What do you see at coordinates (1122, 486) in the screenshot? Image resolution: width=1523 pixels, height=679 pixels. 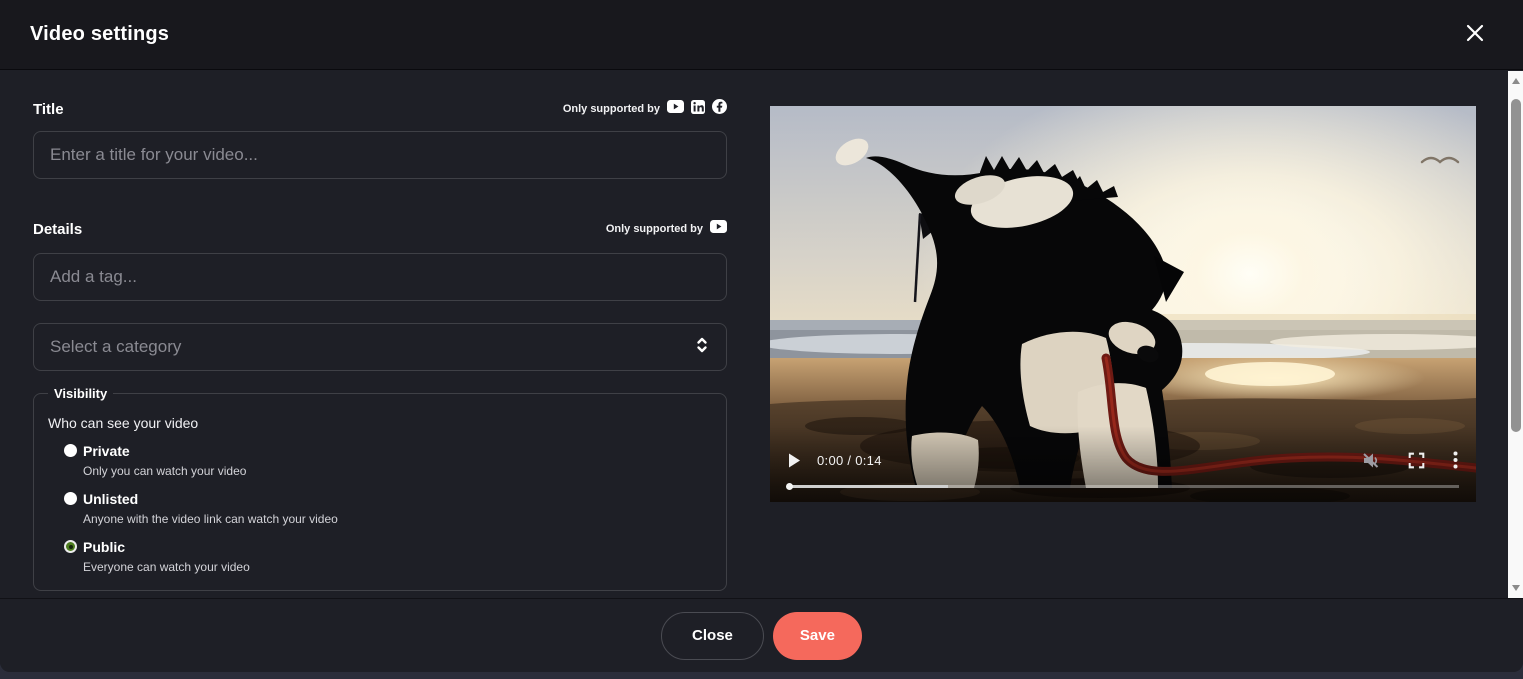 I see `video-progress-bar` at bounding box center [1122, 486].